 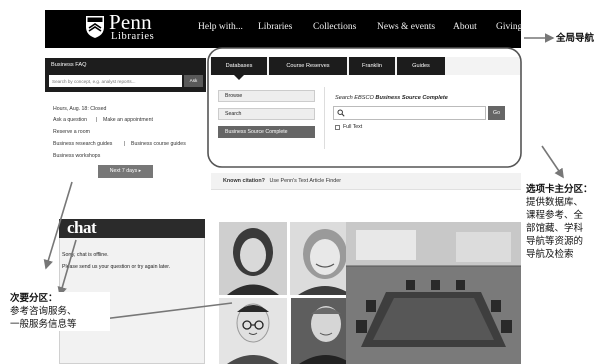 I want to click on global-nav-callout-text: 全局导航, so click(x=575, y=38).